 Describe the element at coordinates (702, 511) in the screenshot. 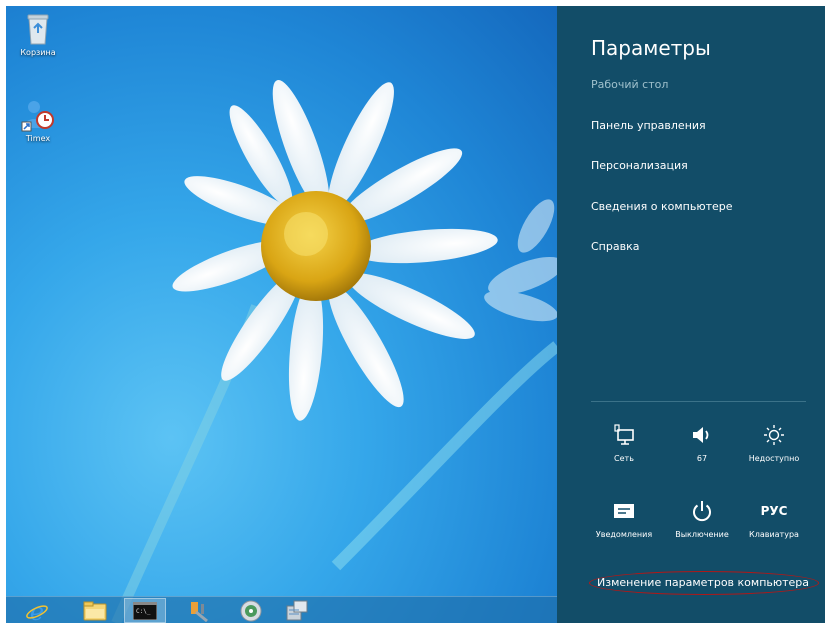

I see `power-icon` at that location.